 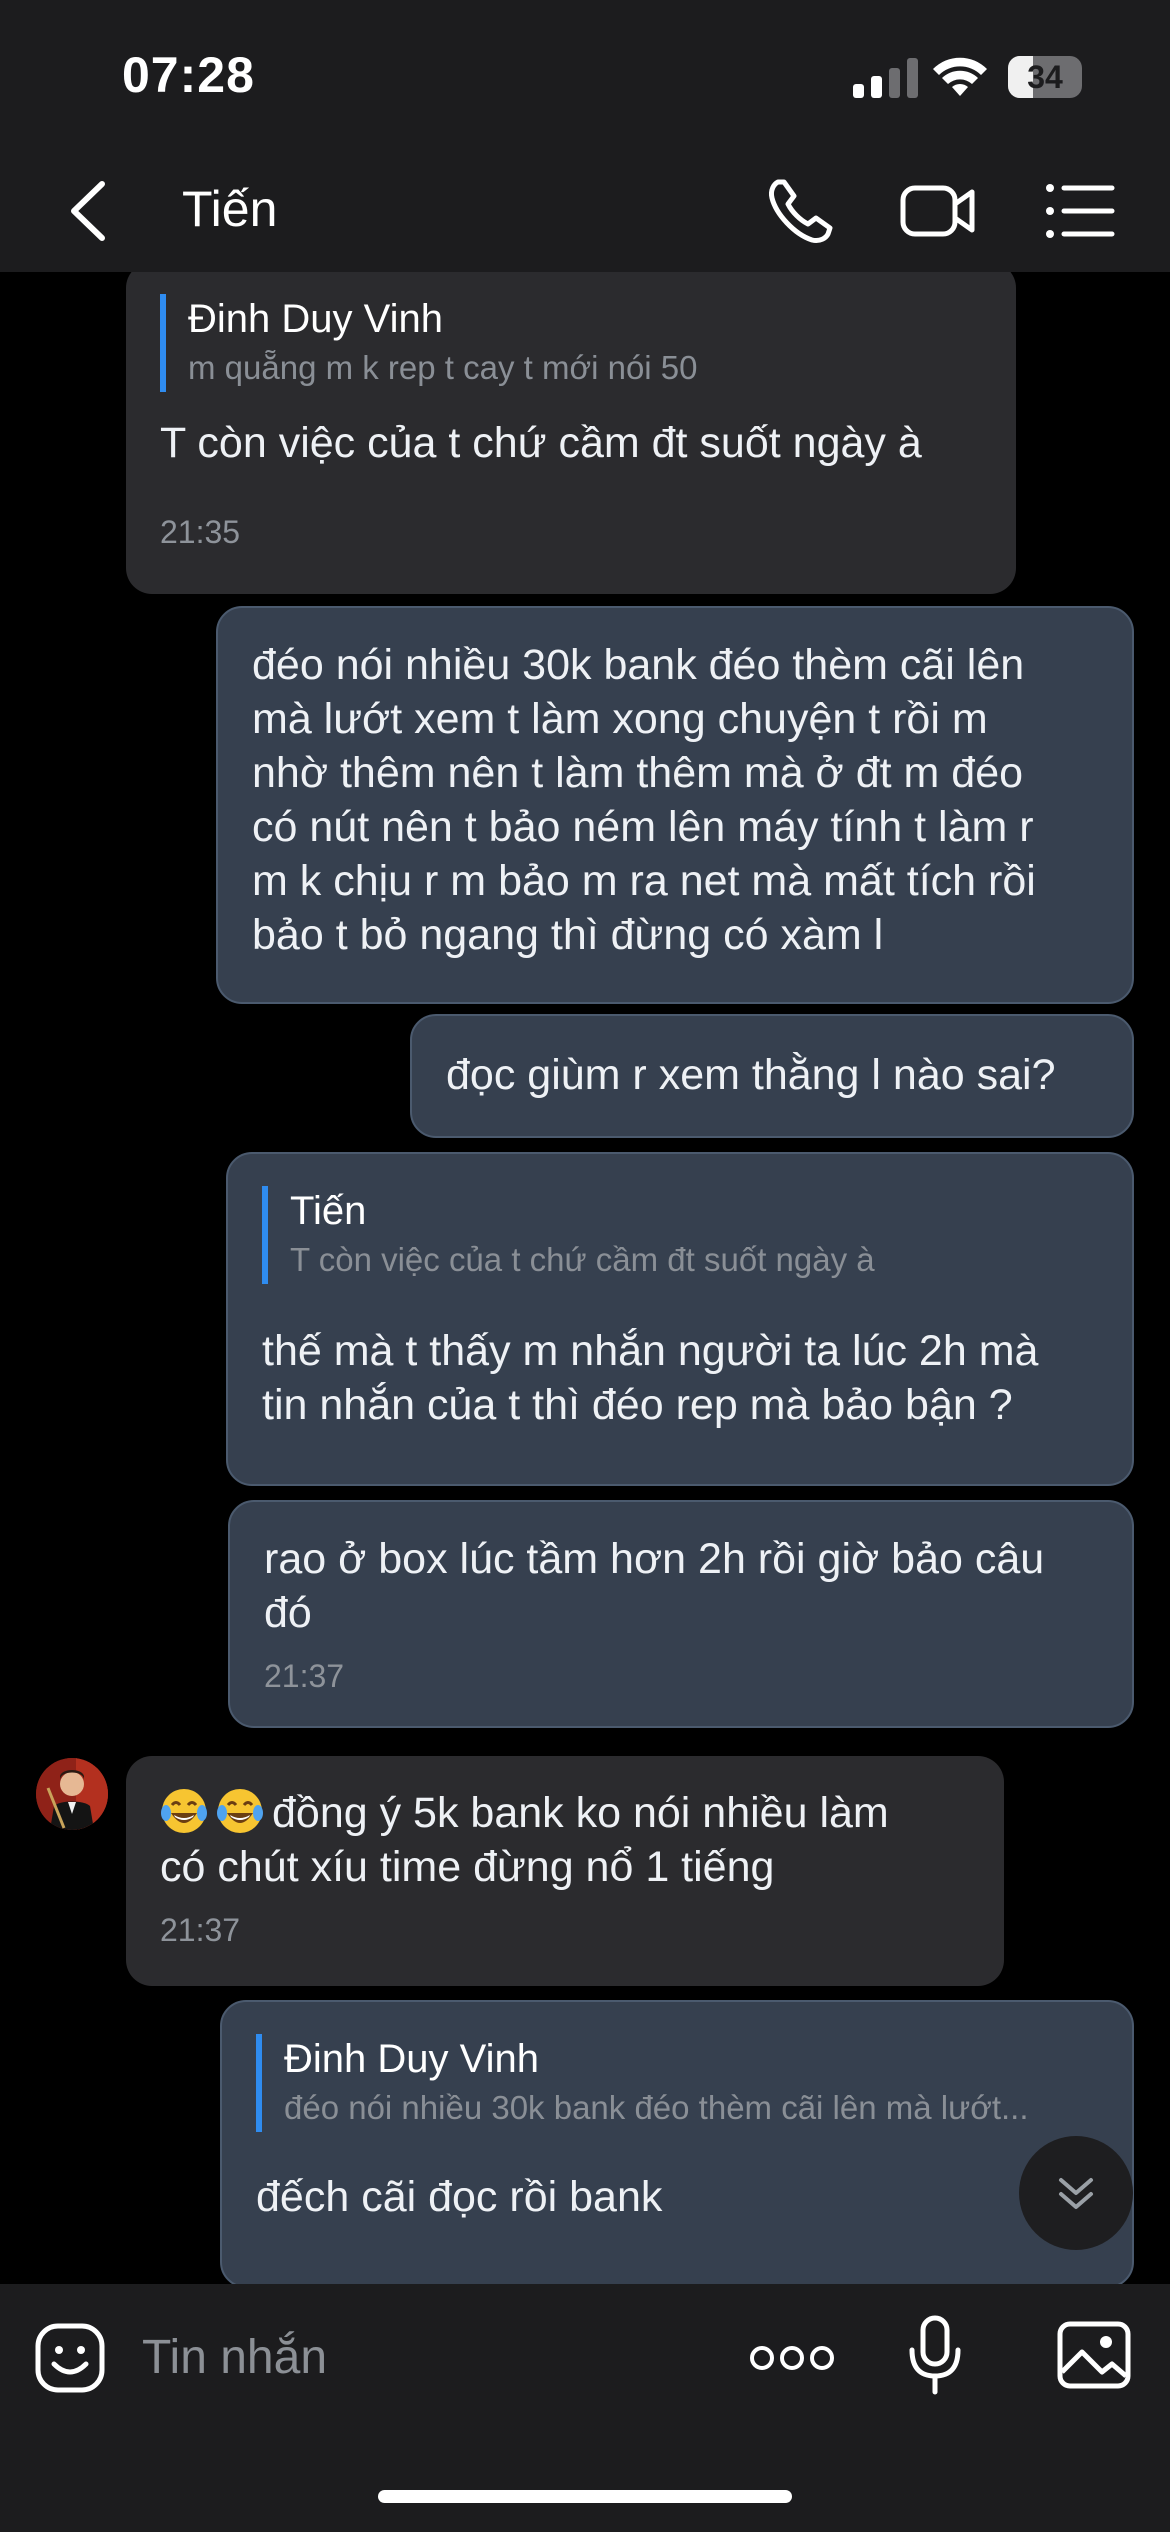 I want to click on message-time: 21:35, so click(x=200, y=532).